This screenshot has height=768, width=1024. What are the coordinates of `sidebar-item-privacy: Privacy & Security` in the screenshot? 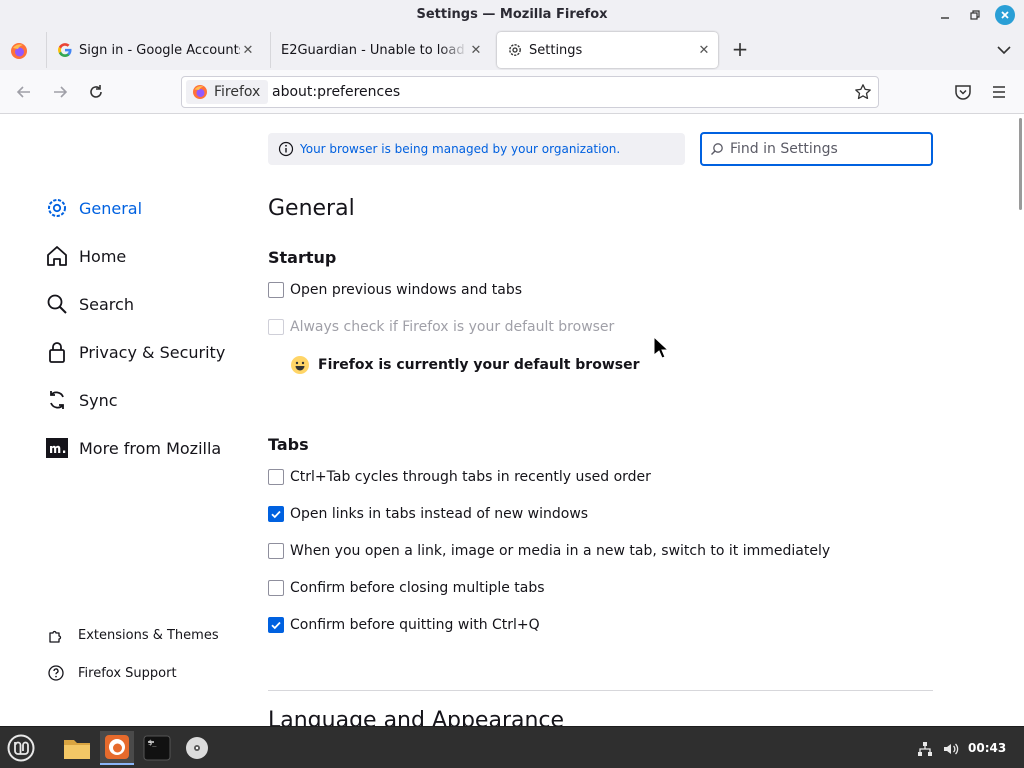 It's located at (135, 352).